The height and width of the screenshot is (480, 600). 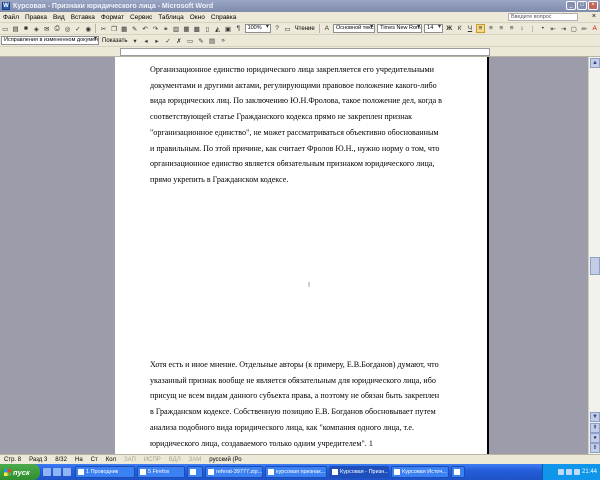 What do you see at coordinates (114, 28) in the screenshot?
I see `copy-icon: ❐` at bounding box center [114, 28].